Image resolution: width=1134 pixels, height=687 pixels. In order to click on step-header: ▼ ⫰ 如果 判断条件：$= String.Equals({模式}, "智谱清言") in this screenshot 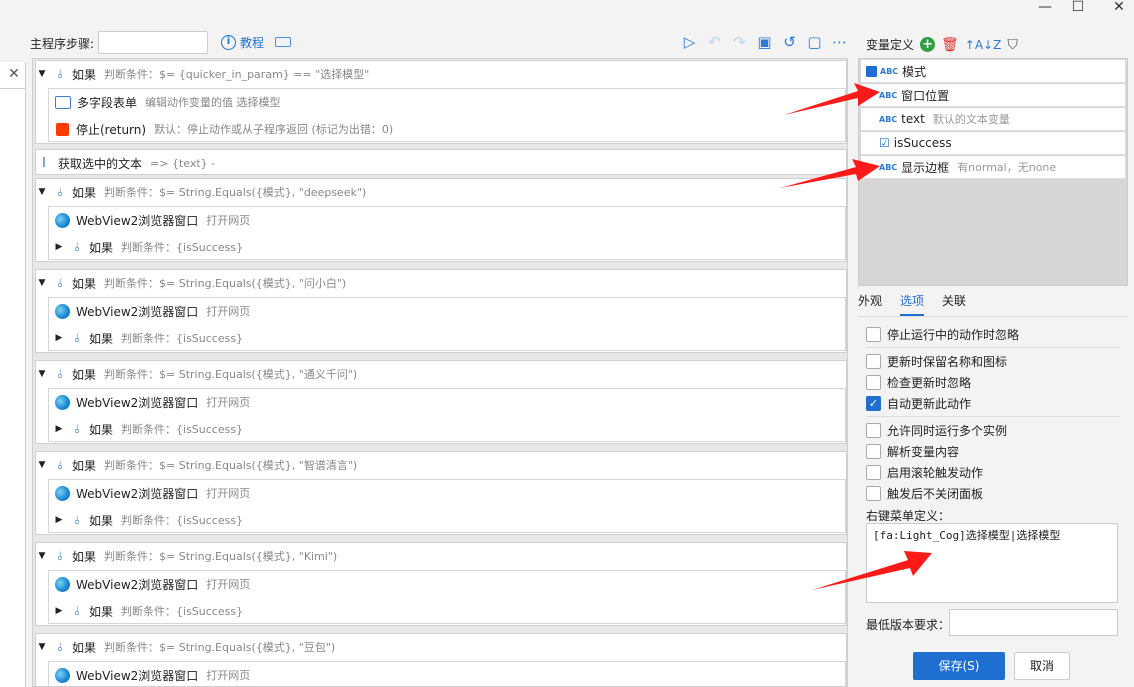, I will do `click(197, 465)`.